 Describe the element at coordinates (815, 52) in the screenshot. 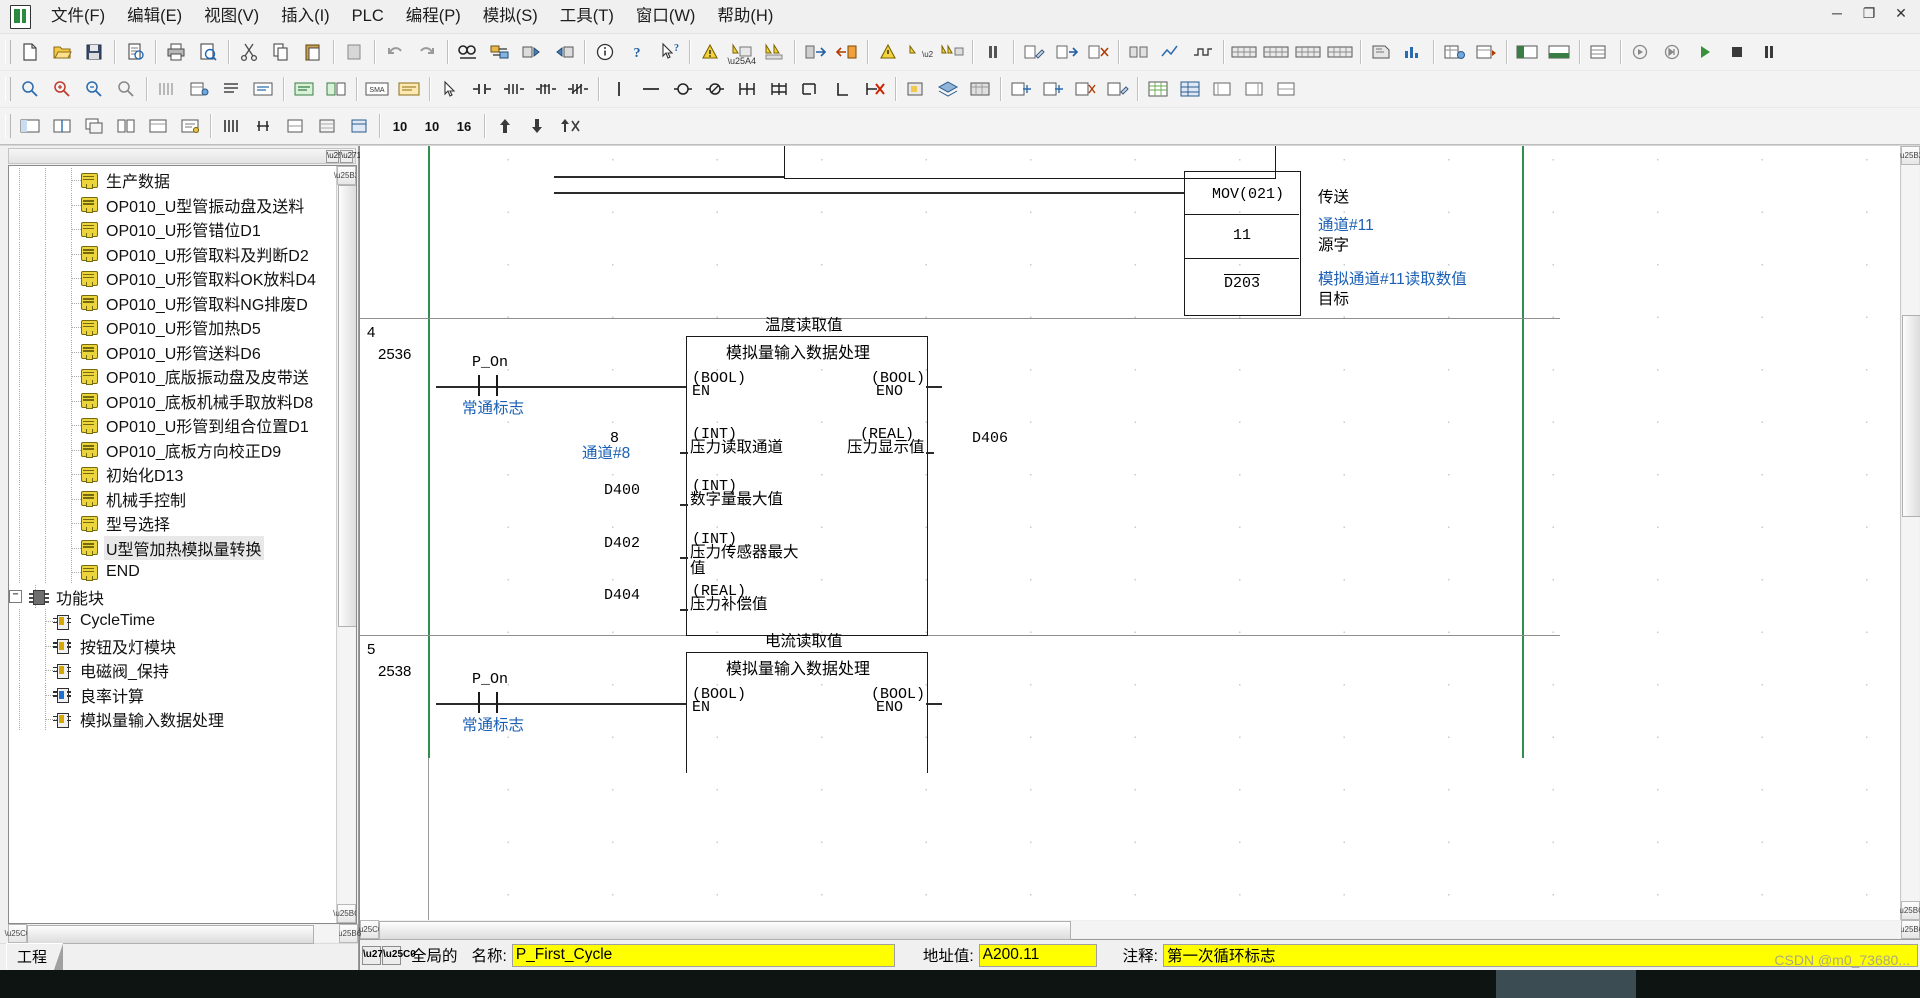

I see `transfer-to-plc-icon` at that location.